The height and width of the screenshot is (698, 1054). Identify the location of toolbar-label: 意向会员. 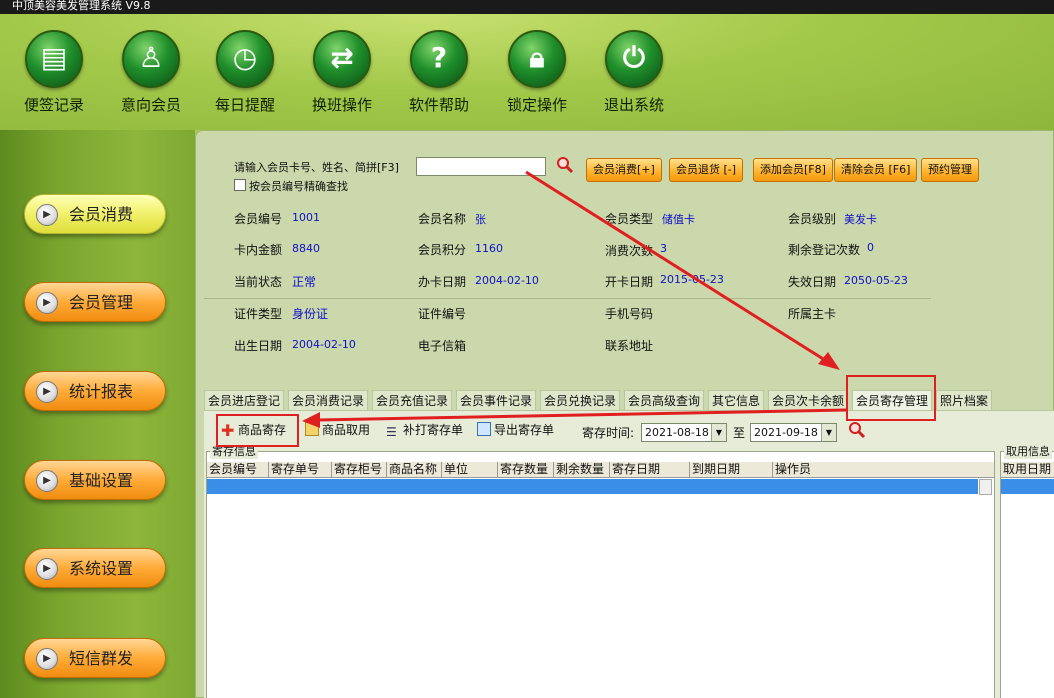
(150, 105).